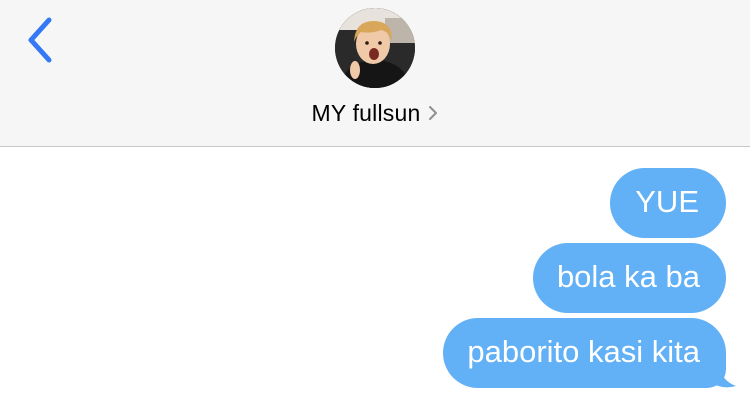 The width and height of the screenshot is (750, 404). I want to click on contact-avatar-photo, so click(375, 48).